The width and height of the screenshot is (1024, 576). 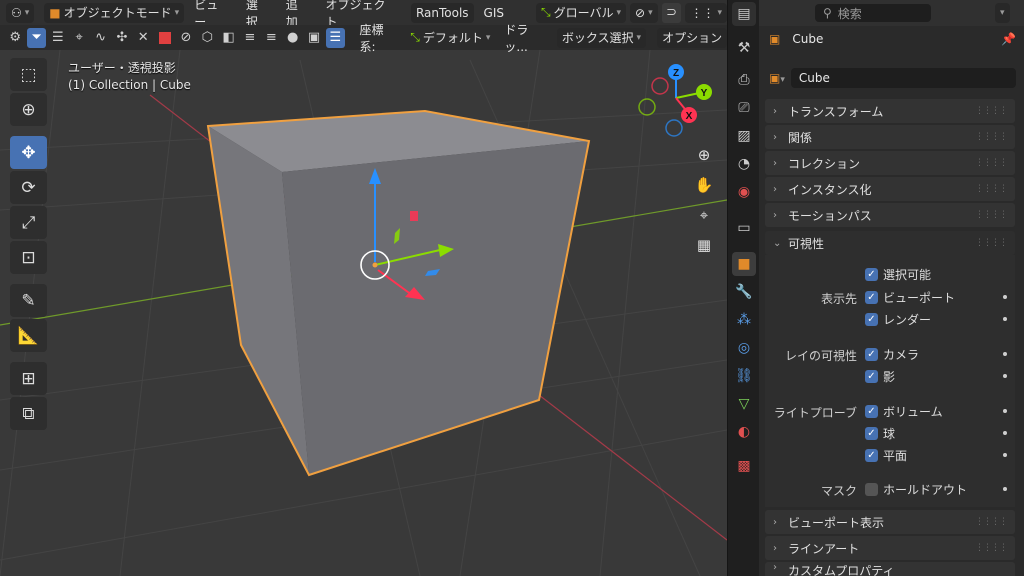 What do you see at coordinates (903, 78) in the screenshot?
I see `object-name-field: Cube` at bounding box center [903, 78].